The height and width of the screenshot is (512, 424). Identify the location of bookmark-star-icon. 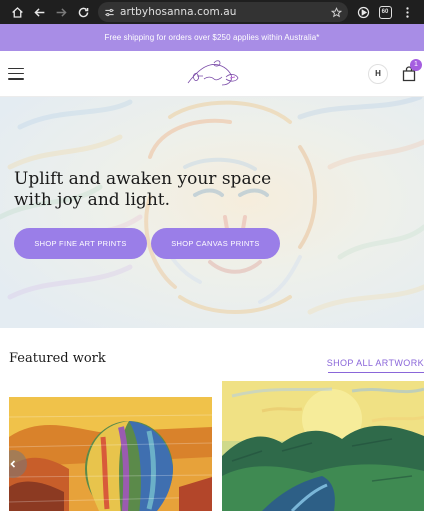
(336, 12).